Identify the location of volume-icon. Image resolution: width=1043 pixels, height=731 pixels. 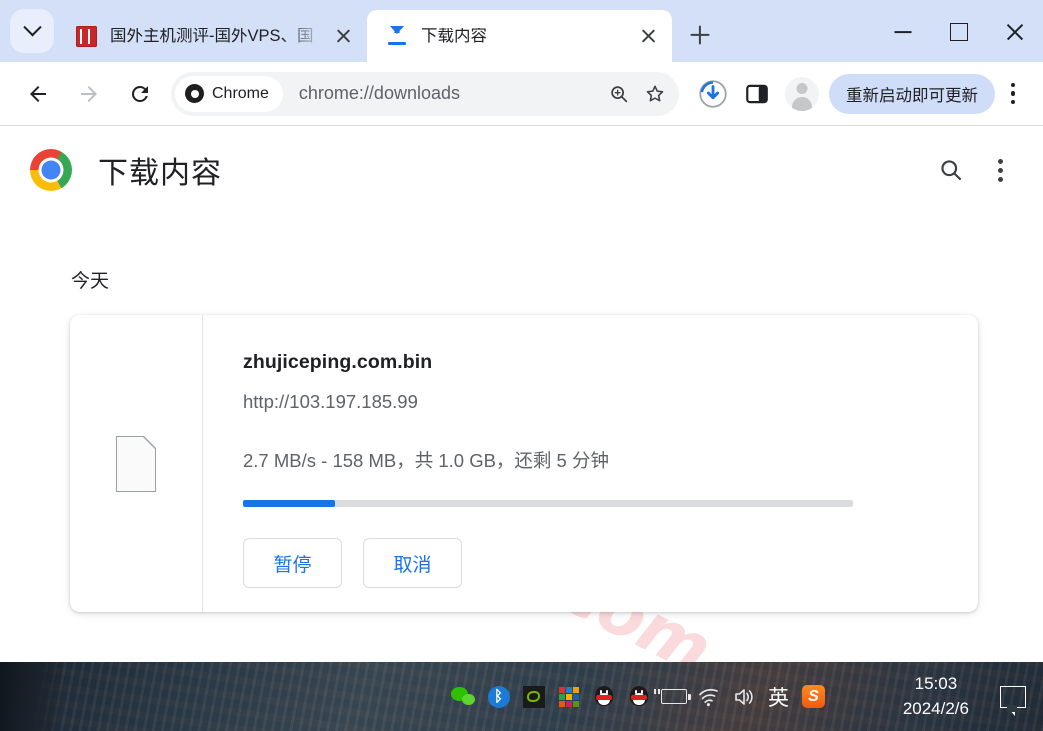
(743, 696).